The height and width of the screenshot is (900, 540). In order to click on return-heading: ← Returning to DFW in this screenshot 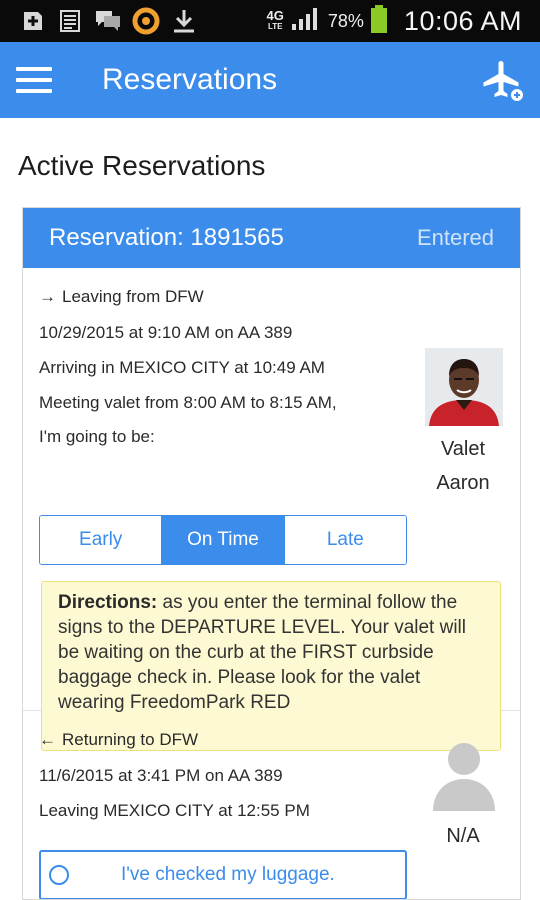, I will do `click(118, 740)`.